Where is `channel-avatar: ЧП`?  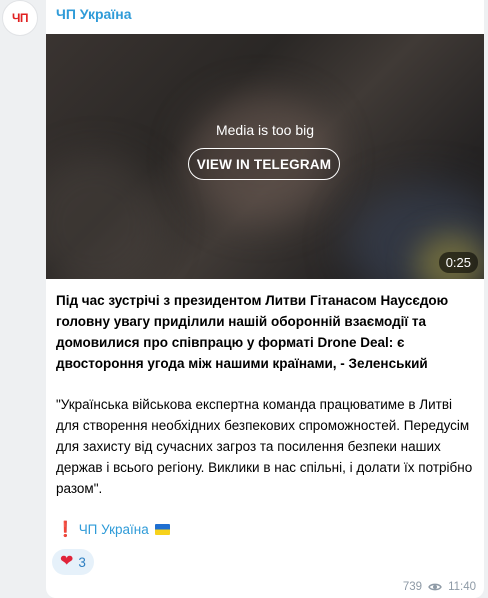 channel-avatar: ЧП is located at coordinates (20, 18).